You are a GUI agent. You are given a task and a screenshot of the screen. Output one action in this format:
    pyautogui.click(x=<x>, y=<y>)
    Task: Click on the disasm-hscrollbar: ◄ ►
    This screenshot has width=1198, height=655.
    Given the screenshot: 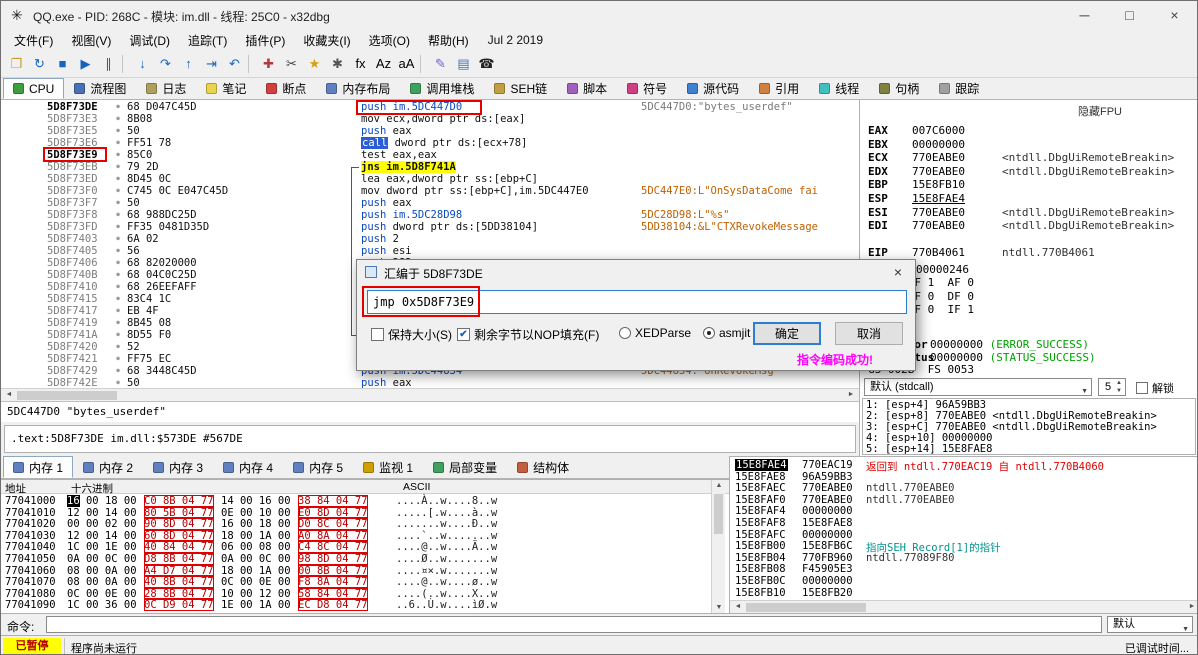 What is the action you would take?
    pyautogui.click(x=430, y=394)
    